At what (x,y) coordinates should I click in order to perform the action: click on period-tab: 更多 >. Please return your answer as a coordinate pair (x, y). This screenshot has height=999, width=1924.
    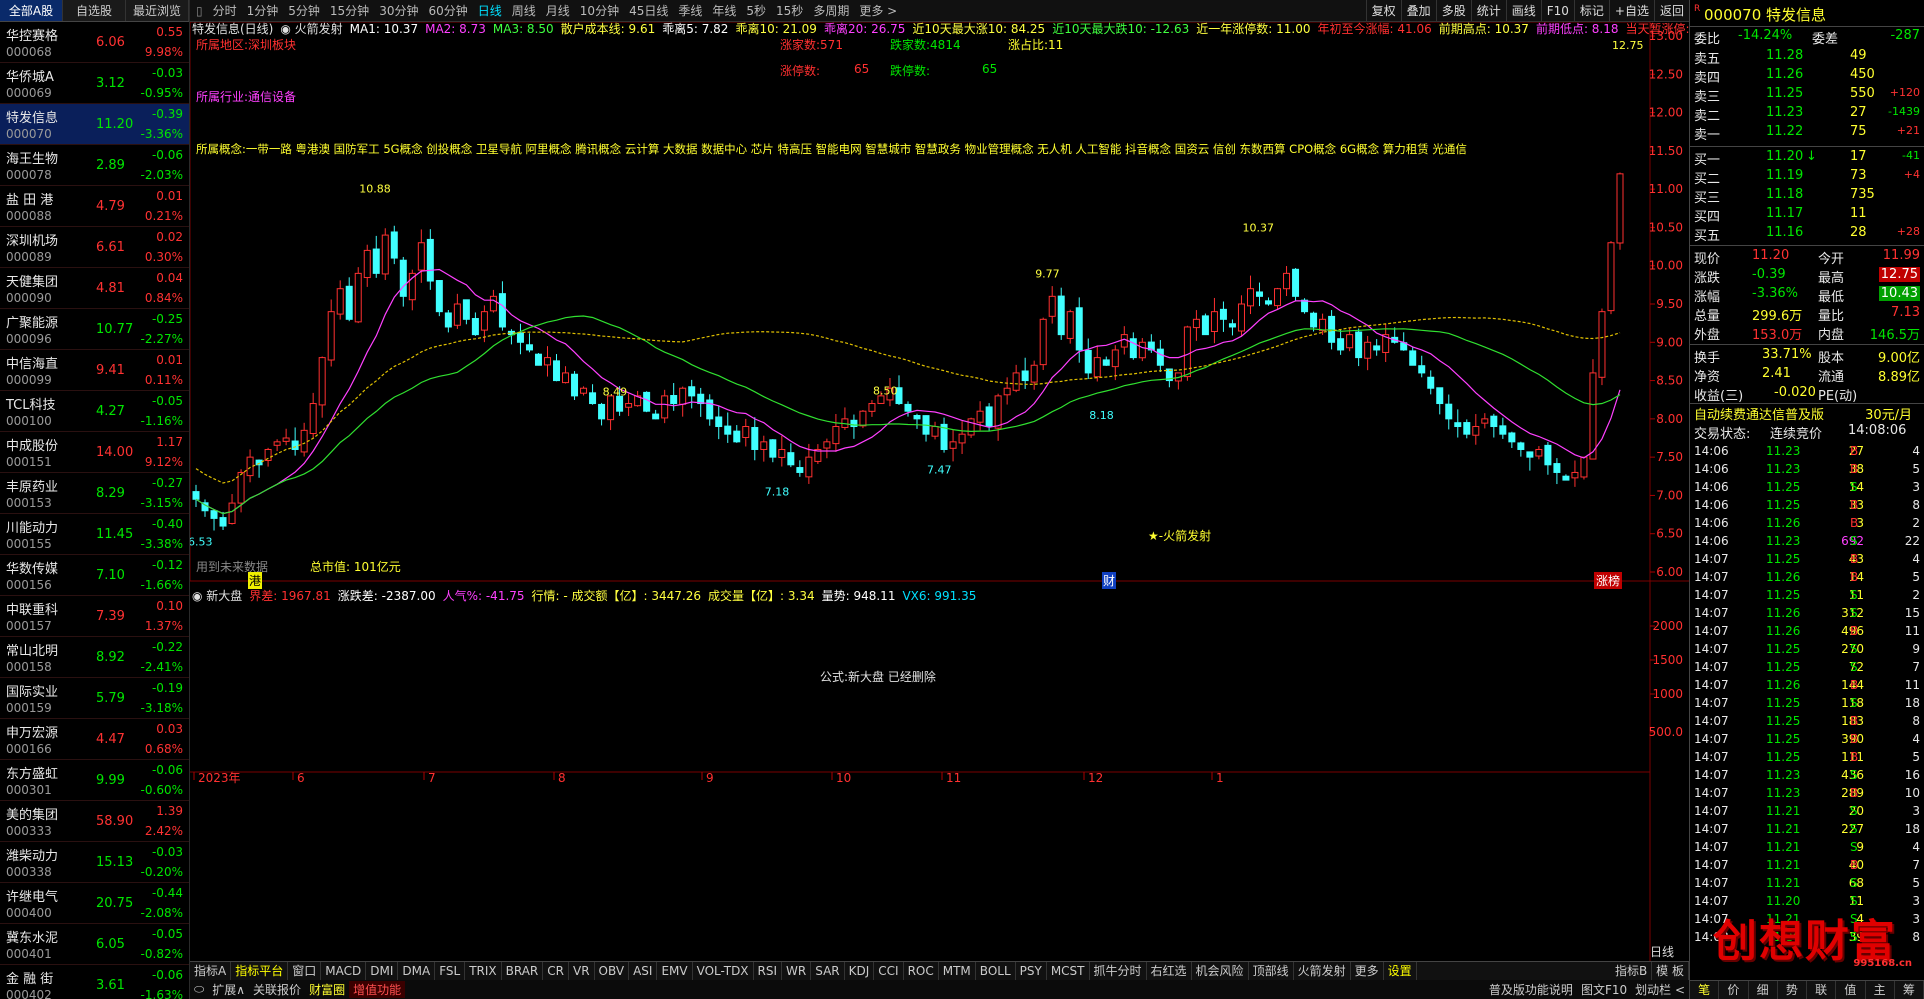
    Looking at the image, I should click on (878, 10).